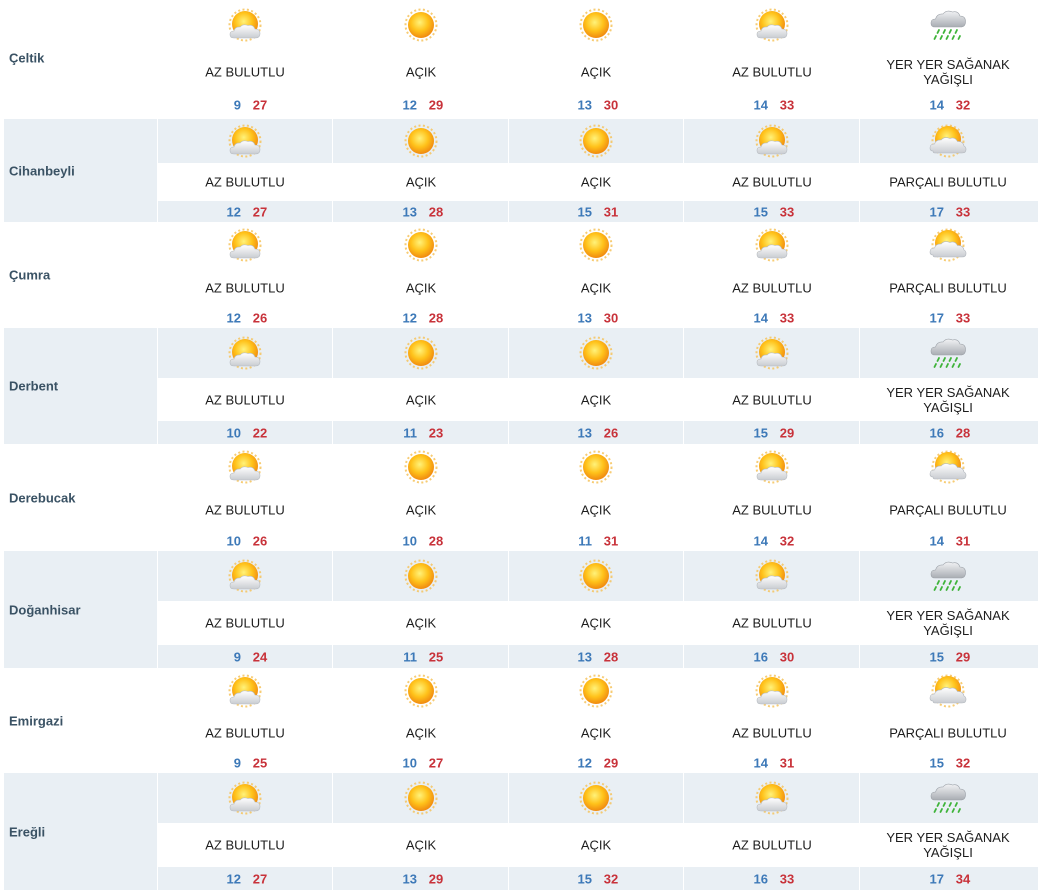 The width and height of the screenshot is (1040, 892). I want to click on temperature-pair: 15 32, so click(948, 762).